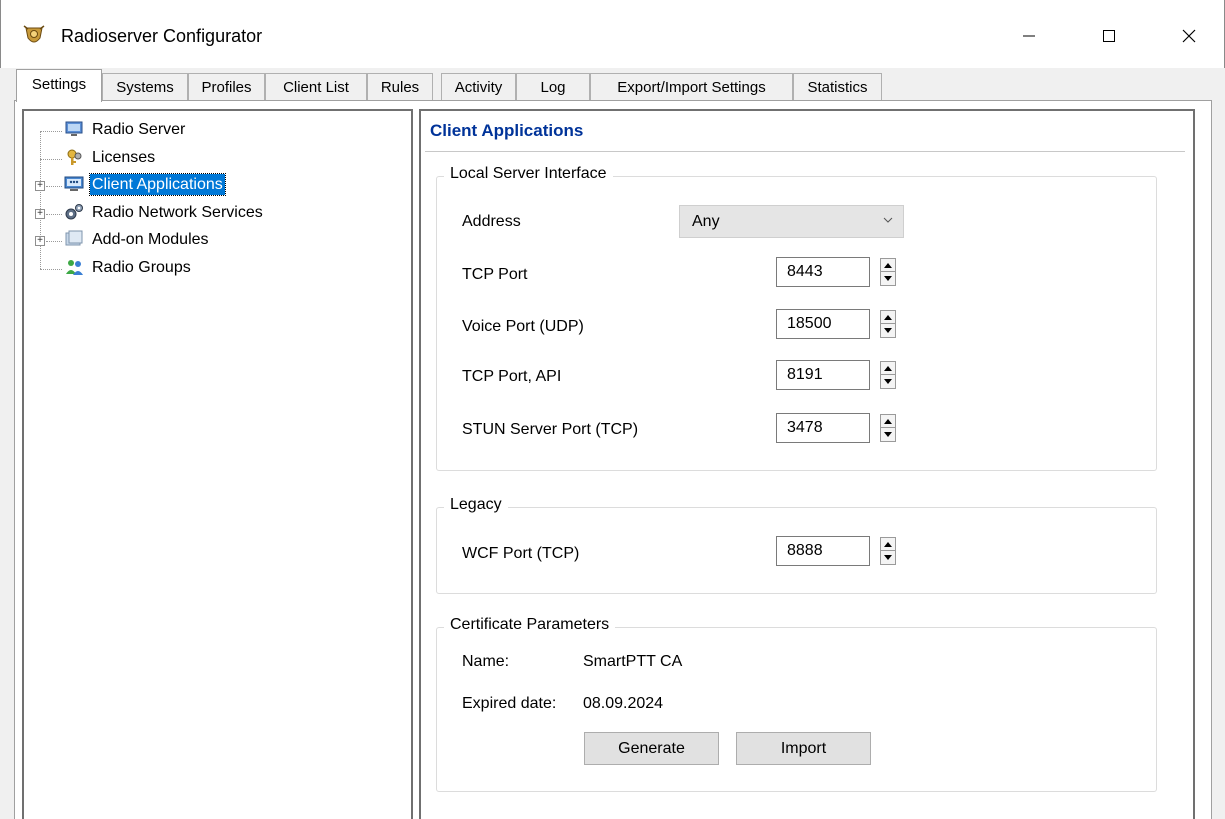  I want to click on certificate-legend: Certificate Parameters, so click(530, 625).